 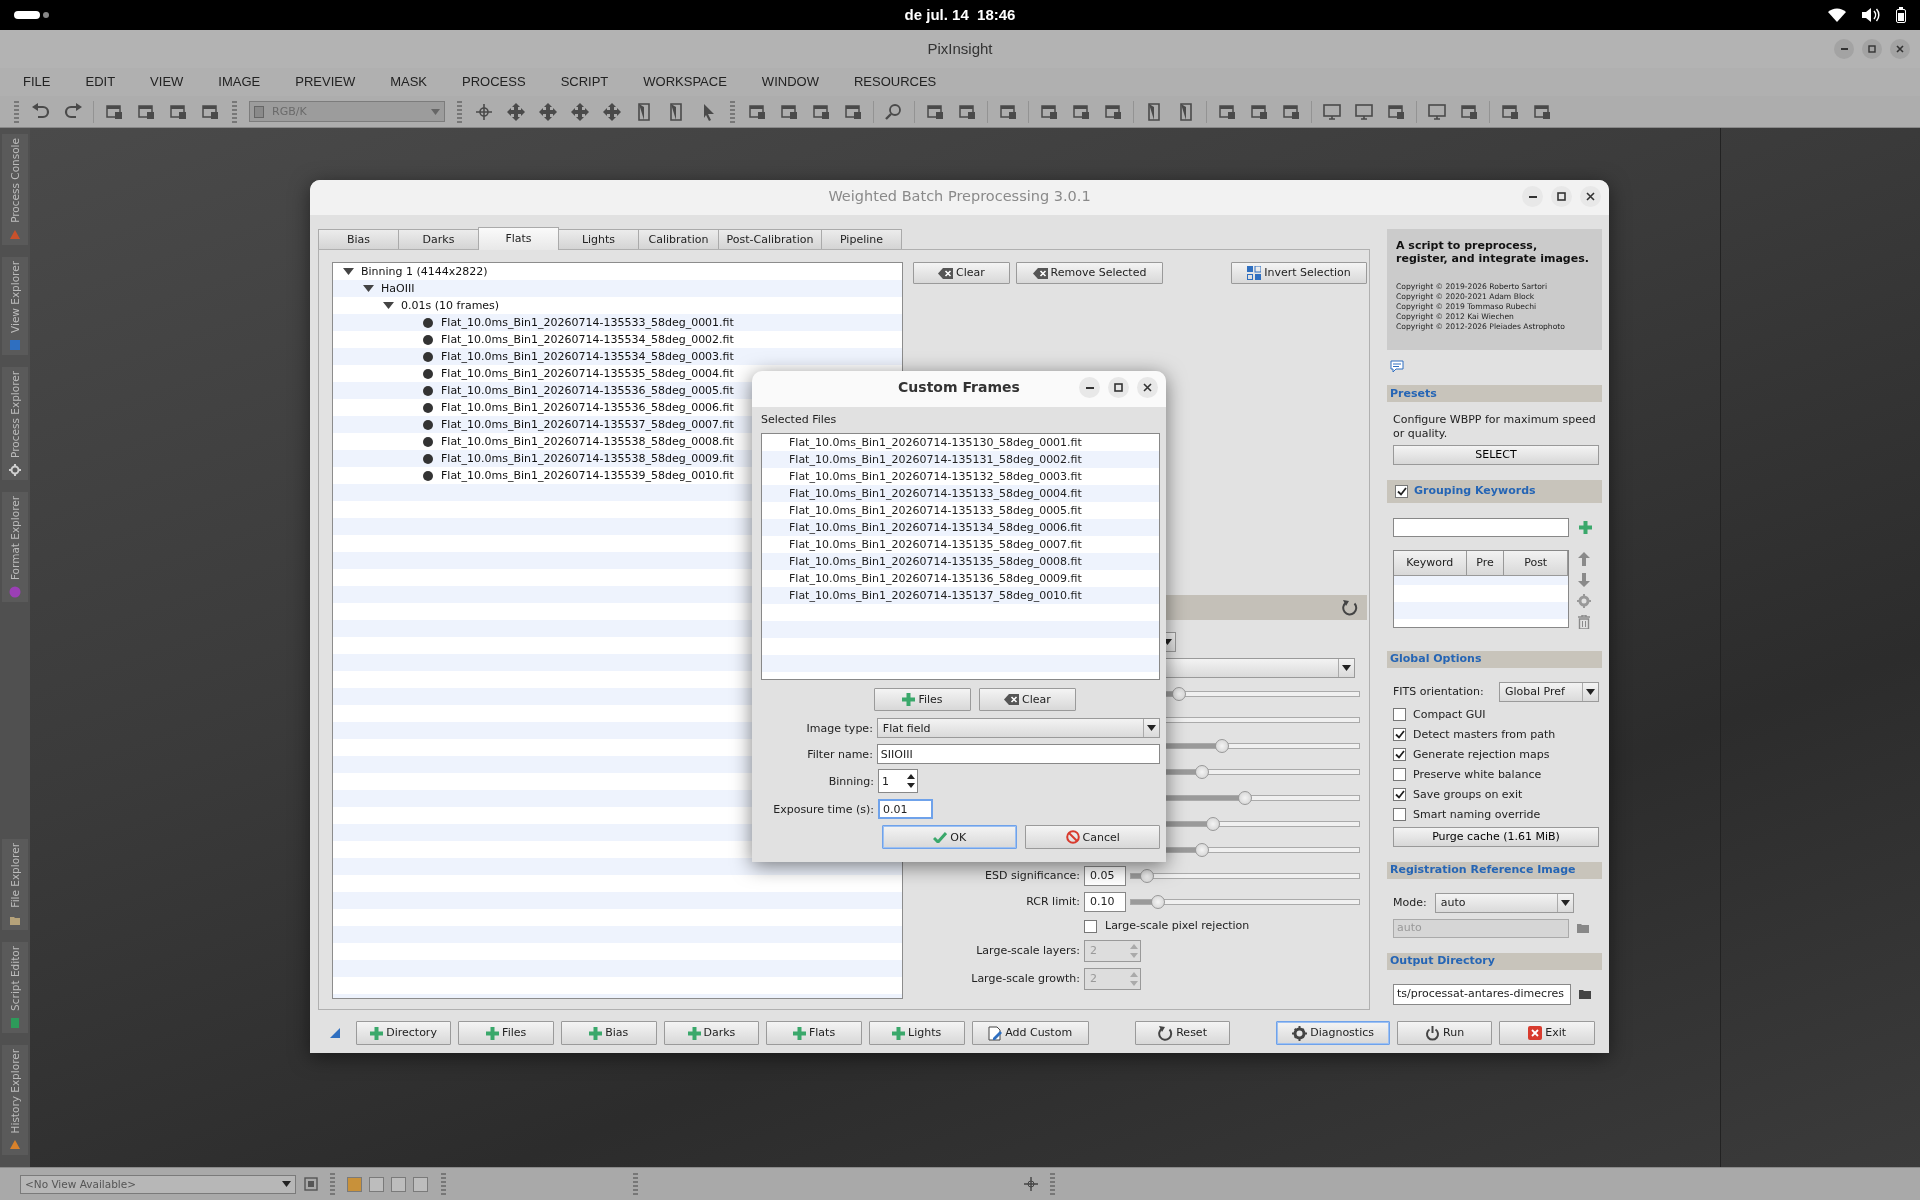 I want to click on activities-indicator-icon, so click(x=32, y=15).